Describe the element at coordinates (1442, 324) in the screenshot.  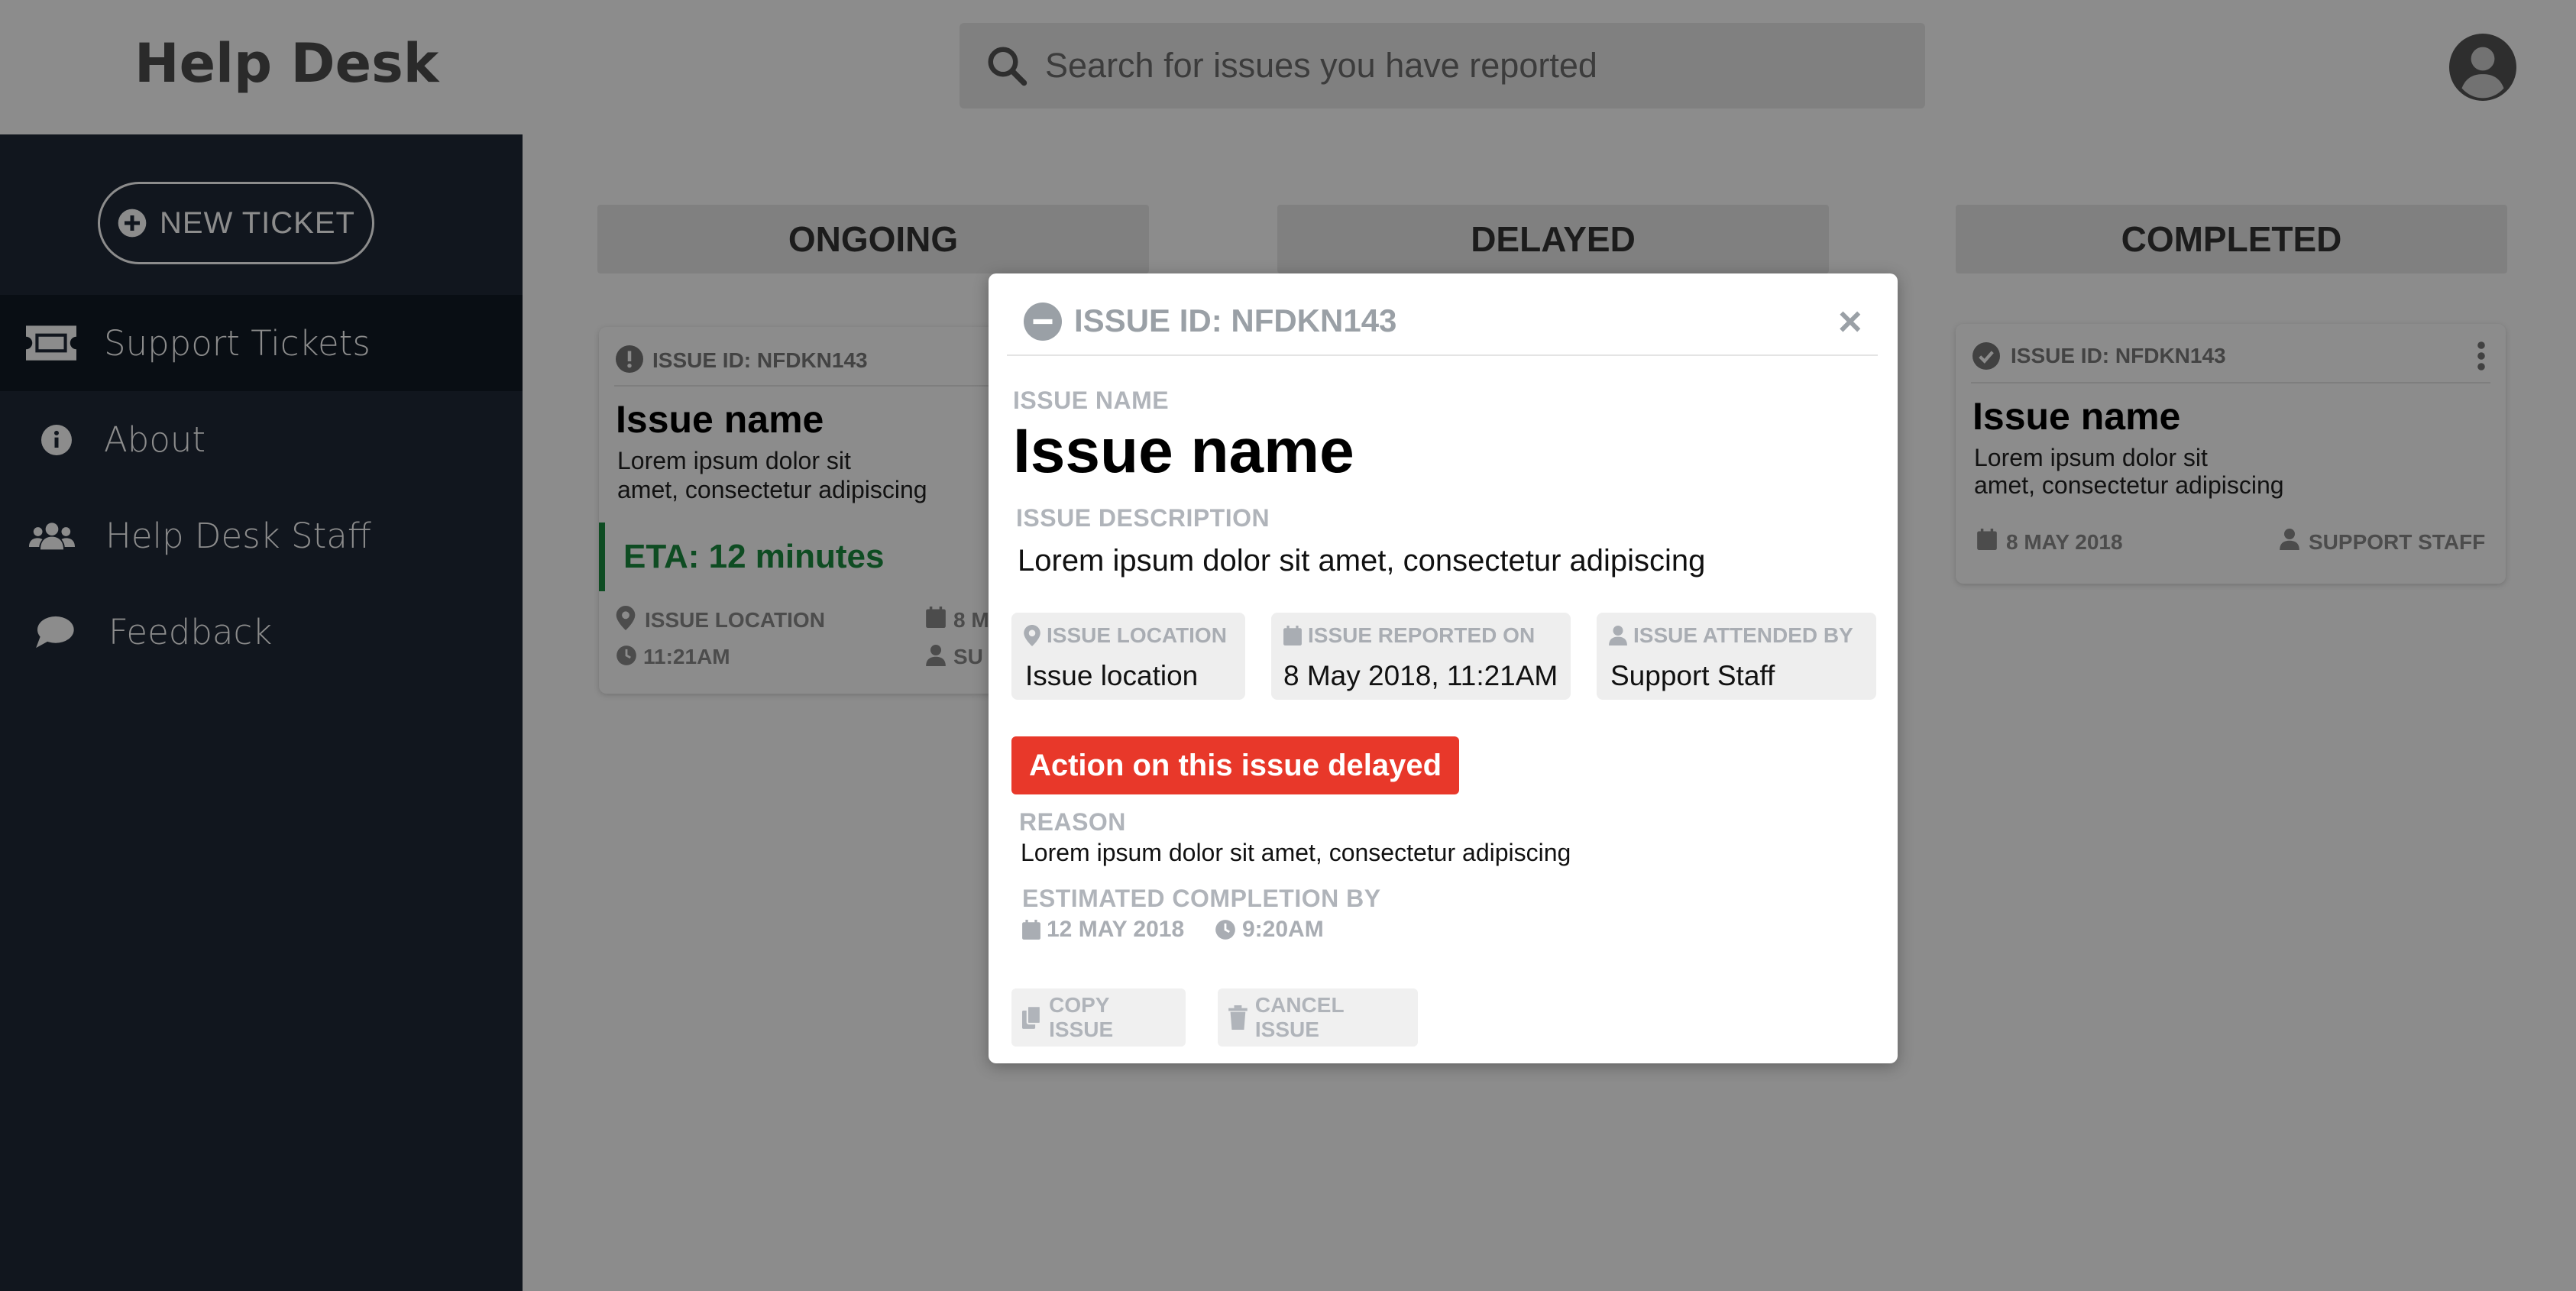
I see `modal-header: ISSUE ID: NFDKN143` at that location.